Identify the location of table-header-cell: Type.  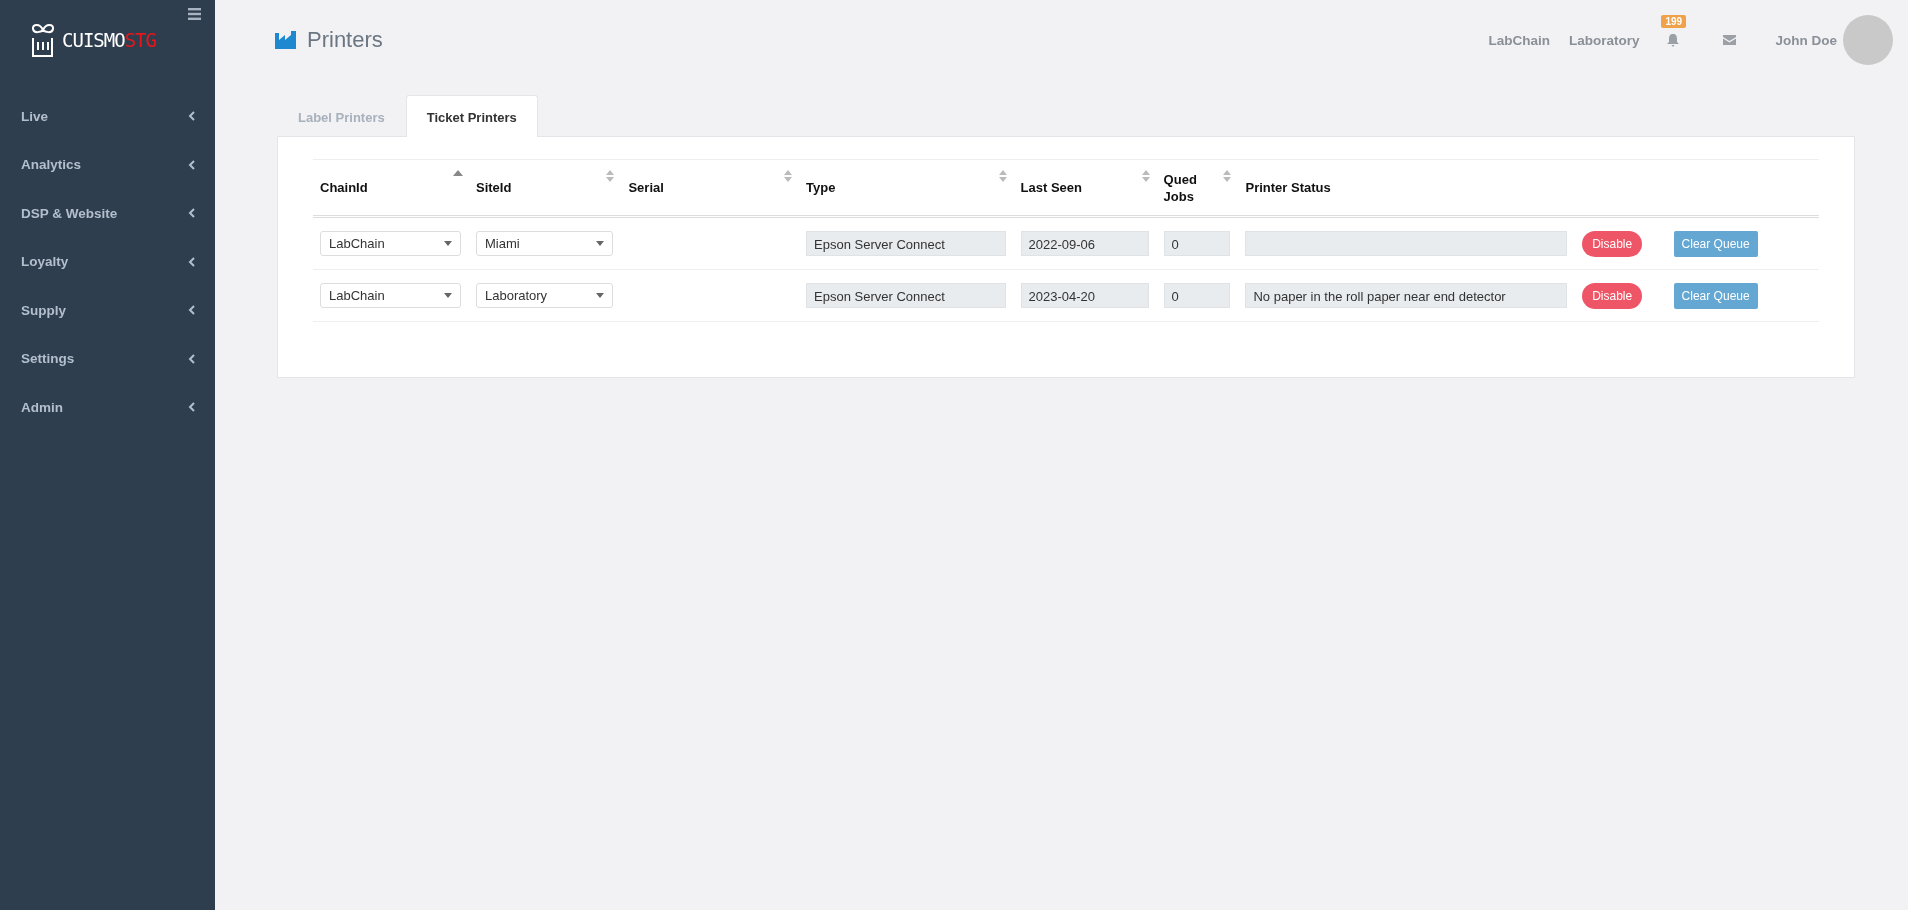
(906, 188).